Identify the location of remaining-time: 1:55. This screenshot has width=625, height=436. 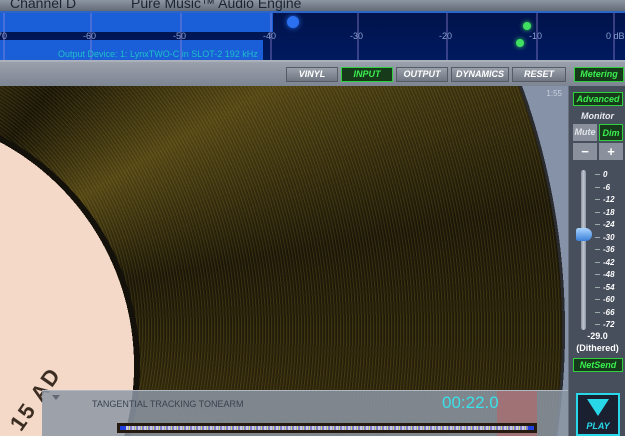
(554, 93).